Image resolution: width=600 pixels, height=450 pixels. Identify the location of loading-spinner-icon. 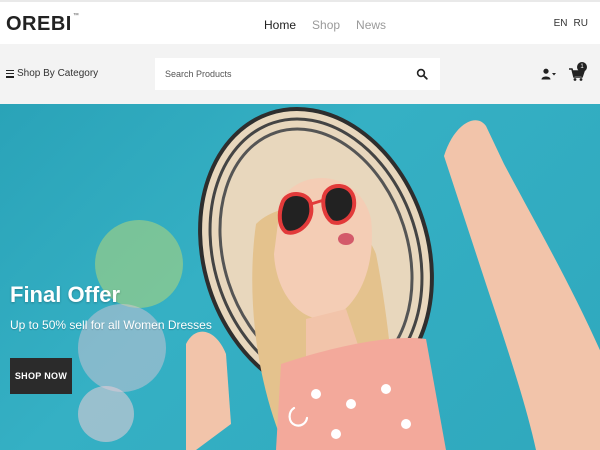
(298, 416).